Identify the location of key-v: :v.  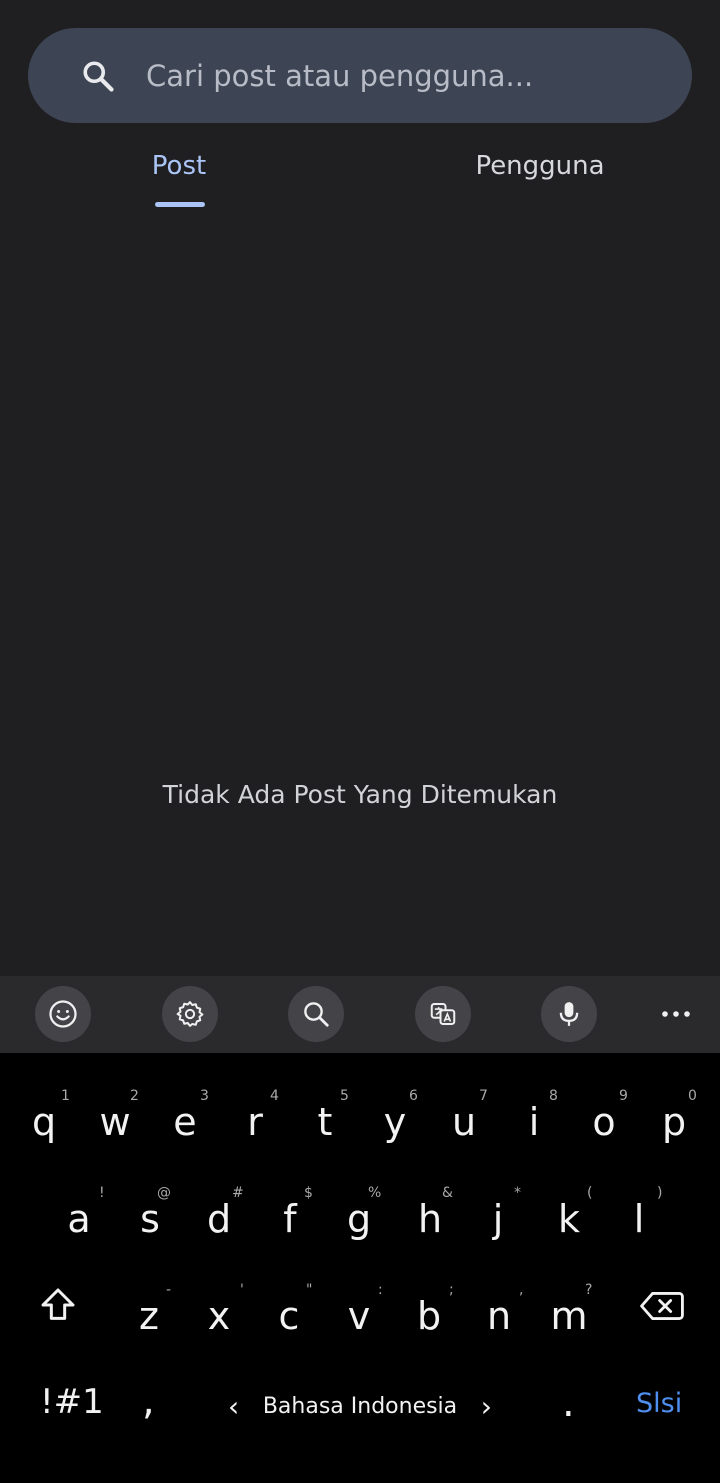
(359, 1301).